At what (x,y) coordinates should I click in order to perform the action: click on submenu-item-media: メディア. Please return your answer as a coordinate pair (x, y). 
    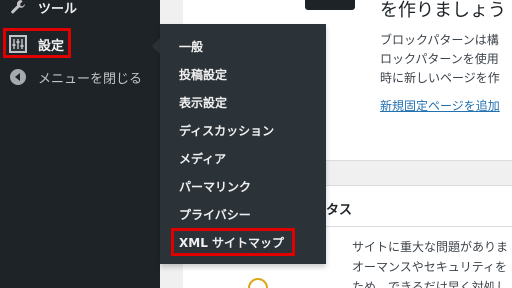
    Looking at the image, I should click on (202, 158).